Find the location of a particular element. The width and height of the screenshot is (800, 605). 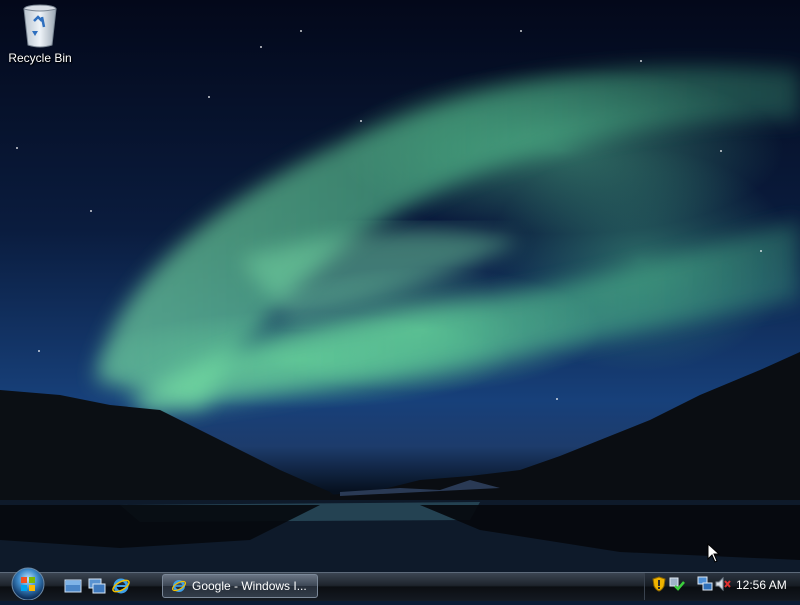

quick-launch-show-desktop is located at coordinates (73, 586).